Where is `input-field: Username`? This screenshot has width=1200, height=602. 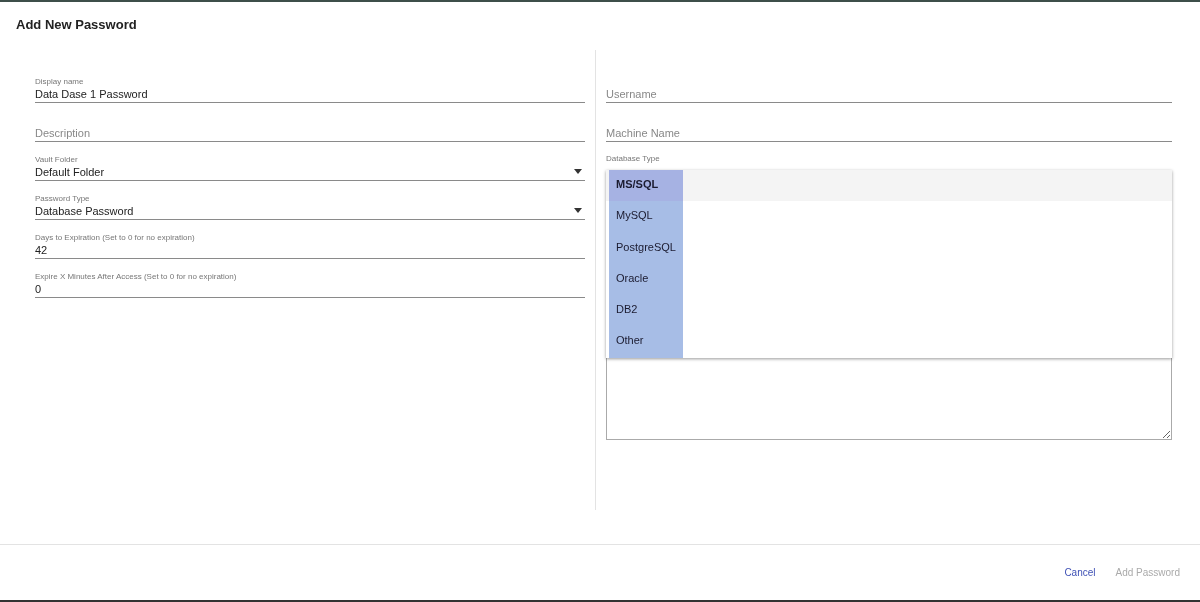
input-field: Username is located at coordinates (889, 83).